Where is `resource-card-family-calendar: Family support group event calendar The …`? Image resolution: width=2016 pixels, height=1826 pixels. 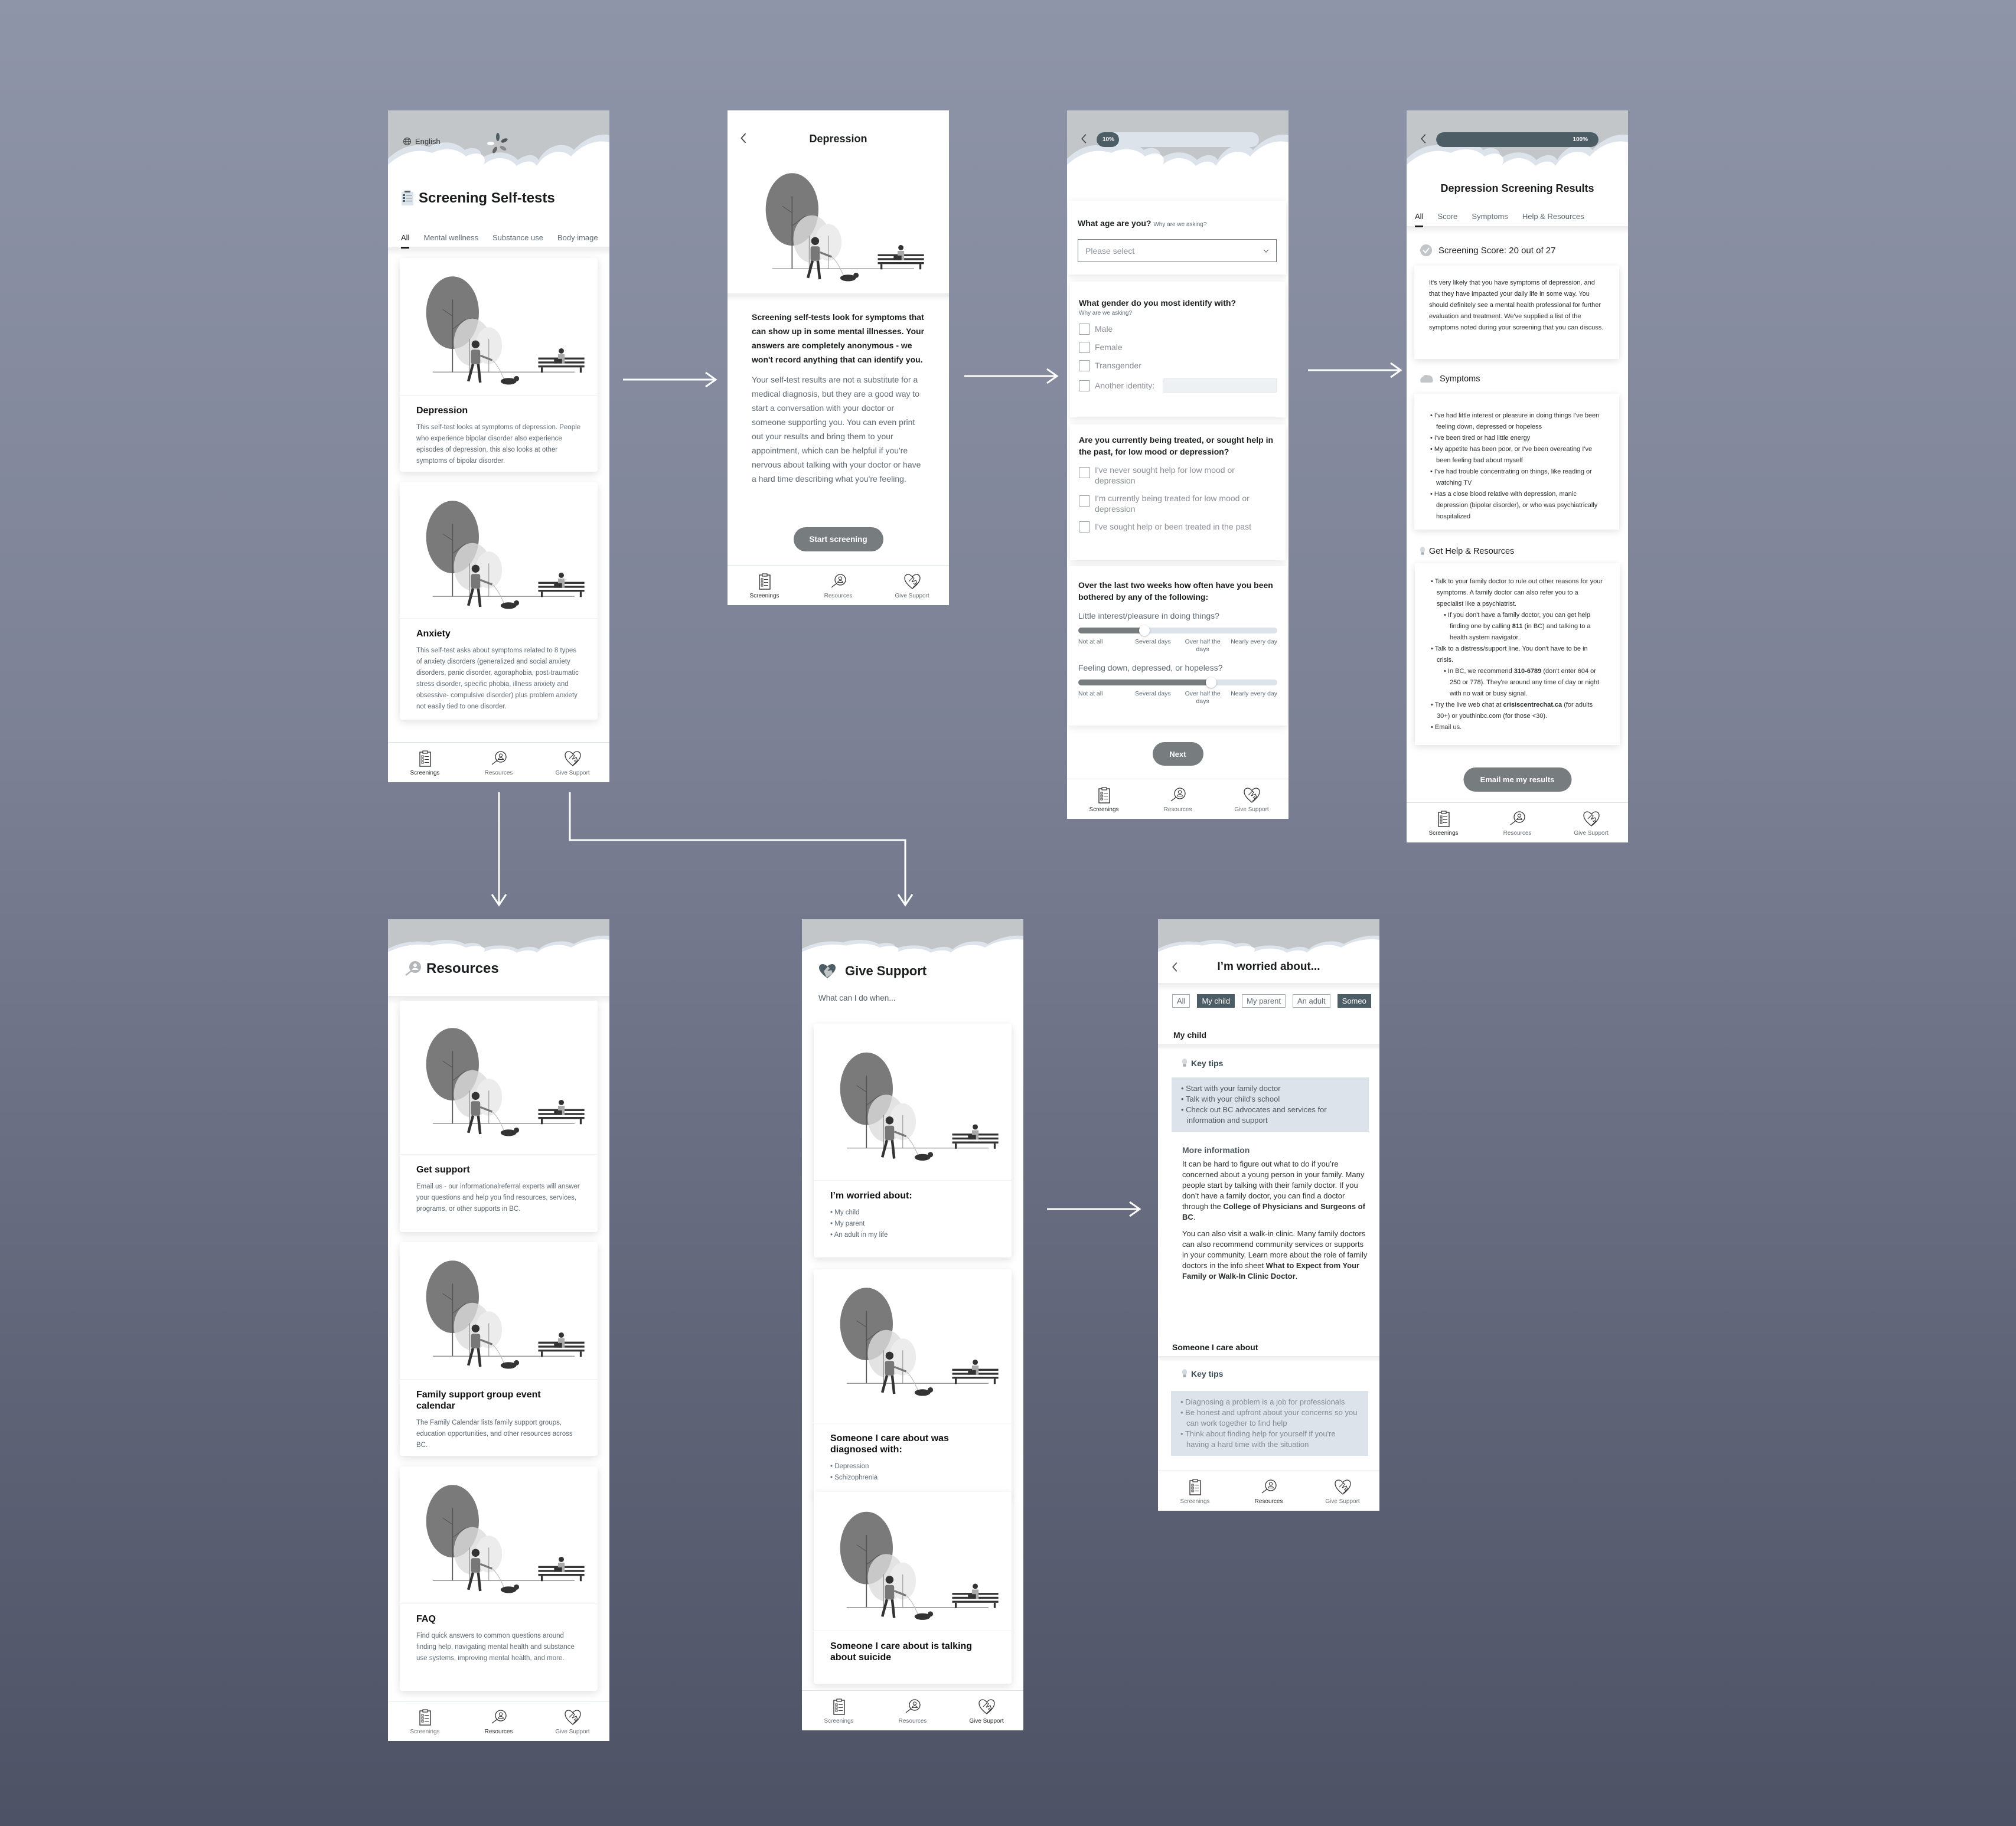 resource-card-family-calendar: Family support group event calendar The … is located at coordinates (499, 1349).